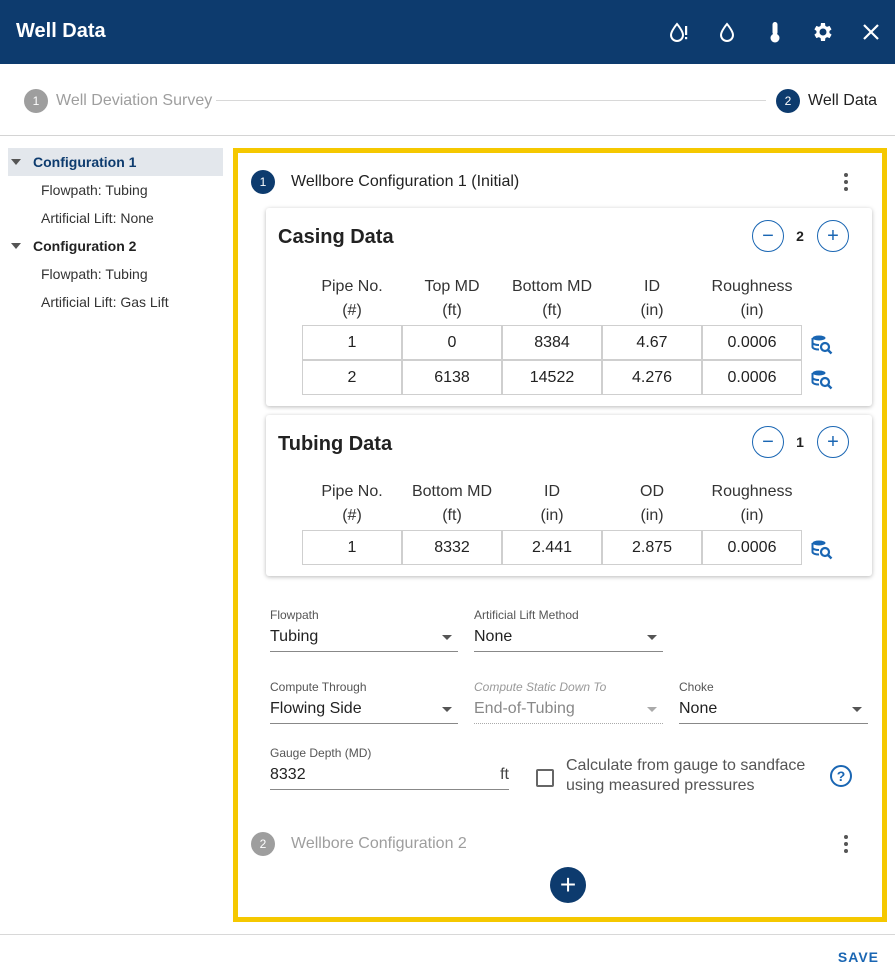 The image size is (895, 979). I want to click on tree-item-label: Artificial Lift: Gas Lift, so click(105, 302).